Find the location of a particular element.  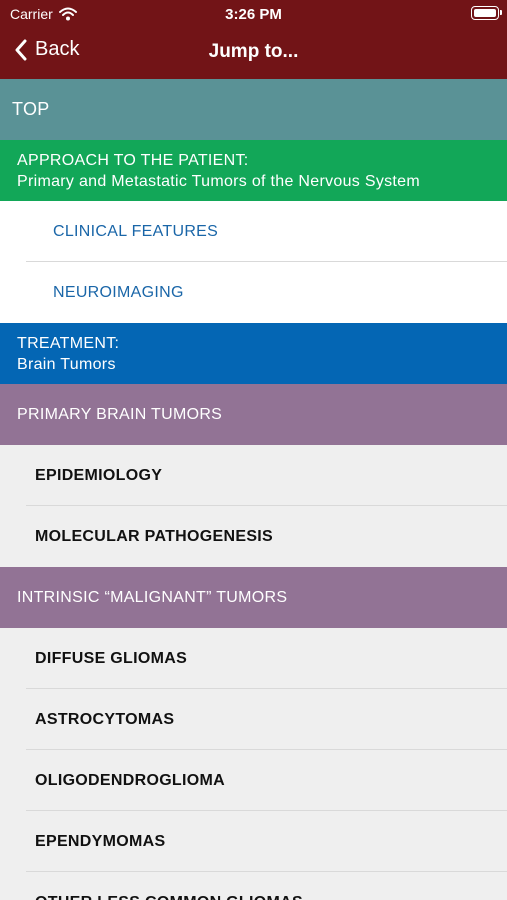

list-item-label: EPENDYMOMAS is located at coordinates (100, 841).